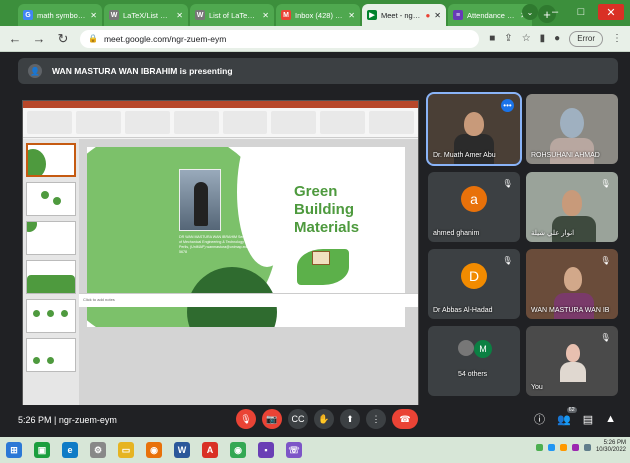 Image resolution: width=630 pixels, height=463 pixels. I want to click on self-tile: 🎙 You, so click(572, 361).